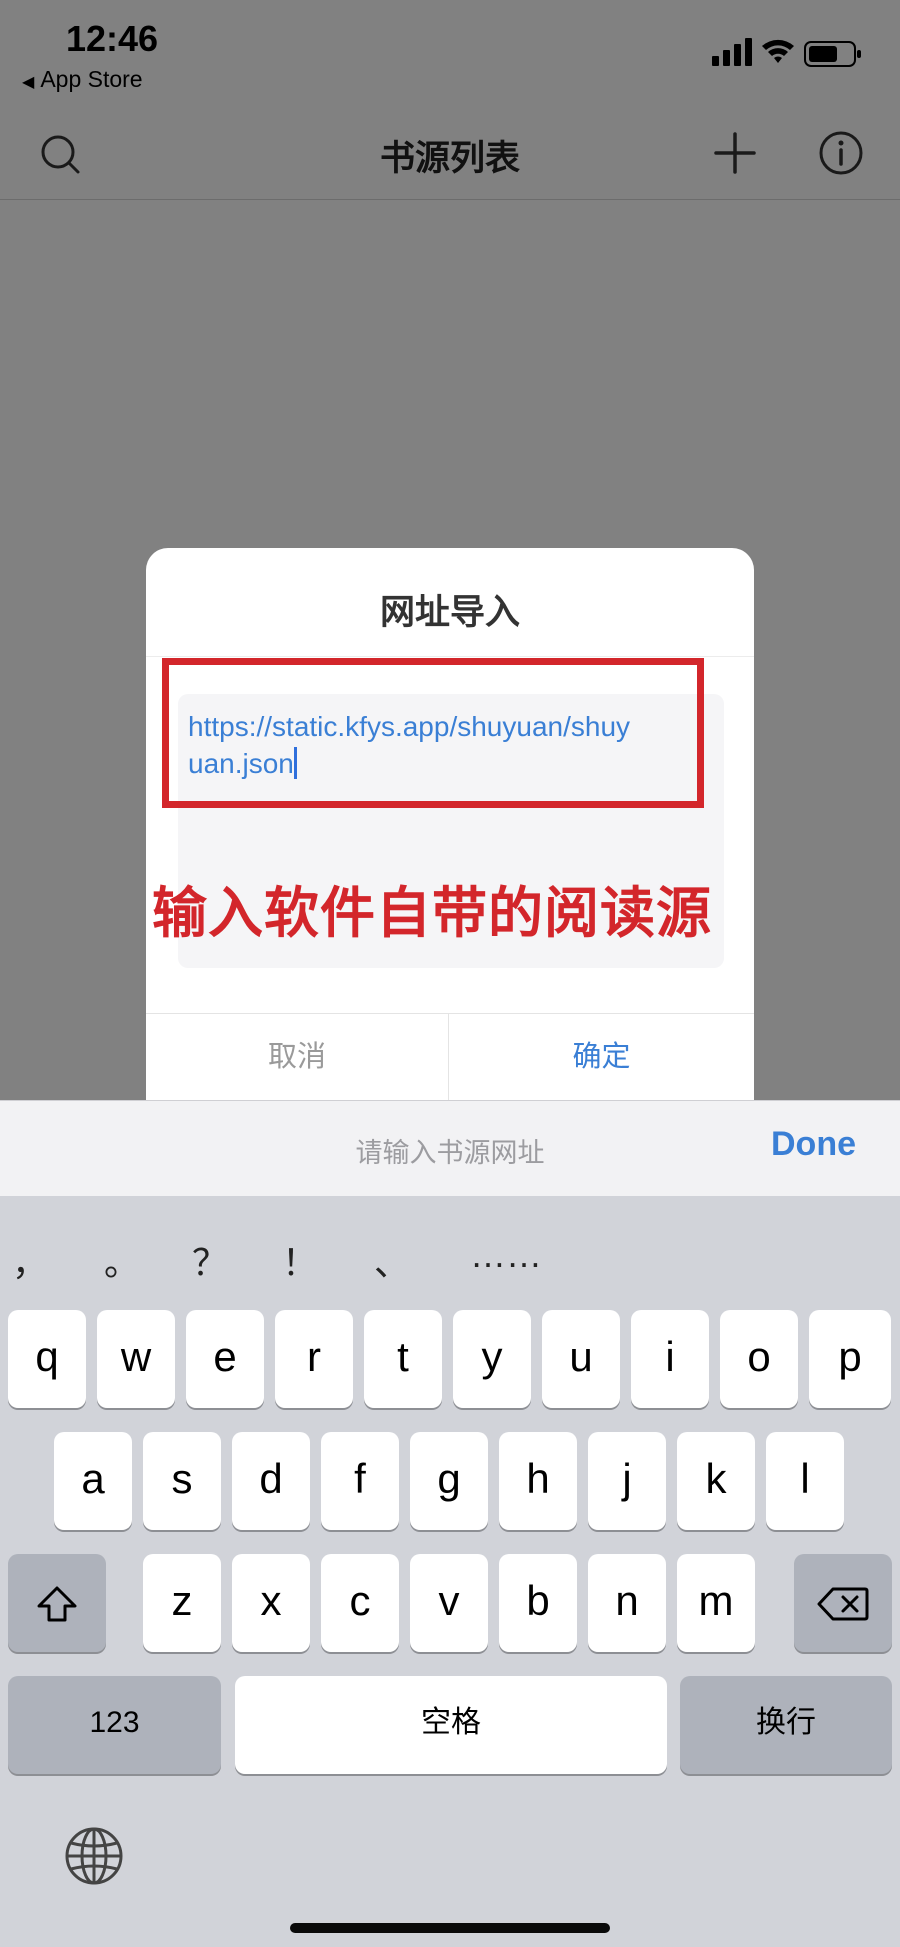 This screenshot has width=900, height=1947. Describe the element at coordinates (300, 1260) in the screenshot. I see `punct-key: ！` at that location.